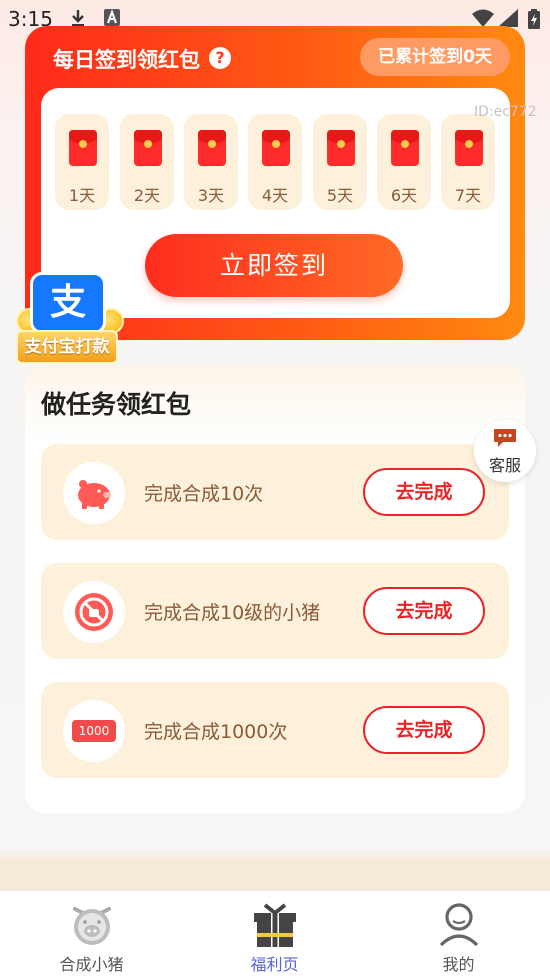 This screenshot has width=550, height=979. What do you see at coordinates (94, 612) in the screenshot?
I see `level-icon` at bounding box center [94, 612].